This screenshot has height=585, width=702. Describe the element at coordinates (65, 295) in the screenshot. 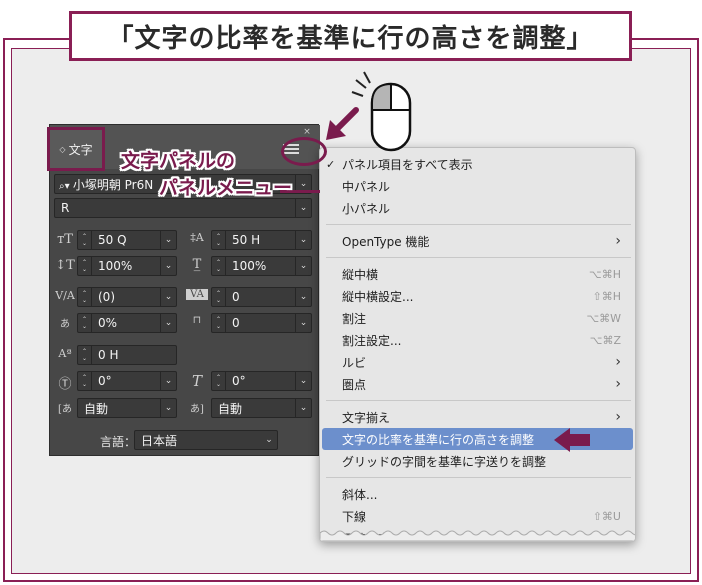

I see `kerning-icon: V/A` at that location.